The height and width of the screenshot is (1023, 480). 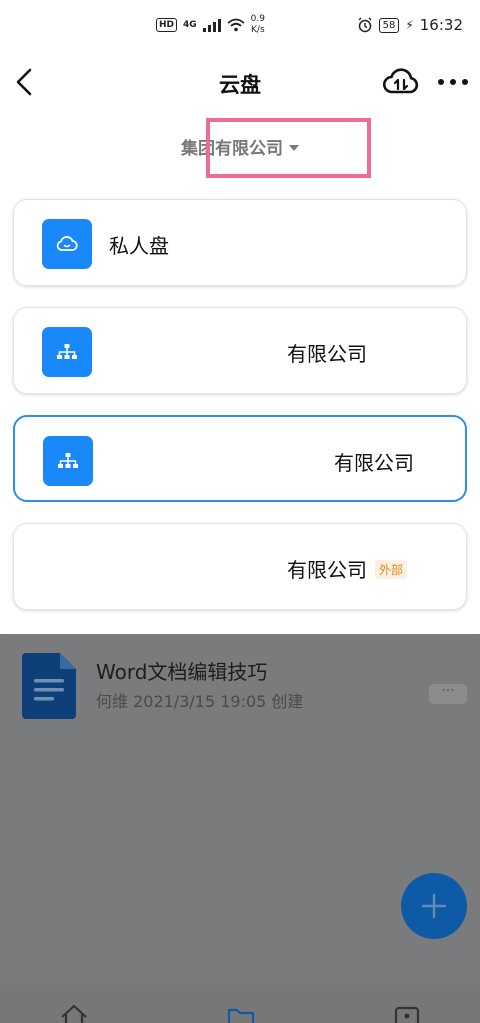 I want to click on home-icon, so click(x=74, y=1013).